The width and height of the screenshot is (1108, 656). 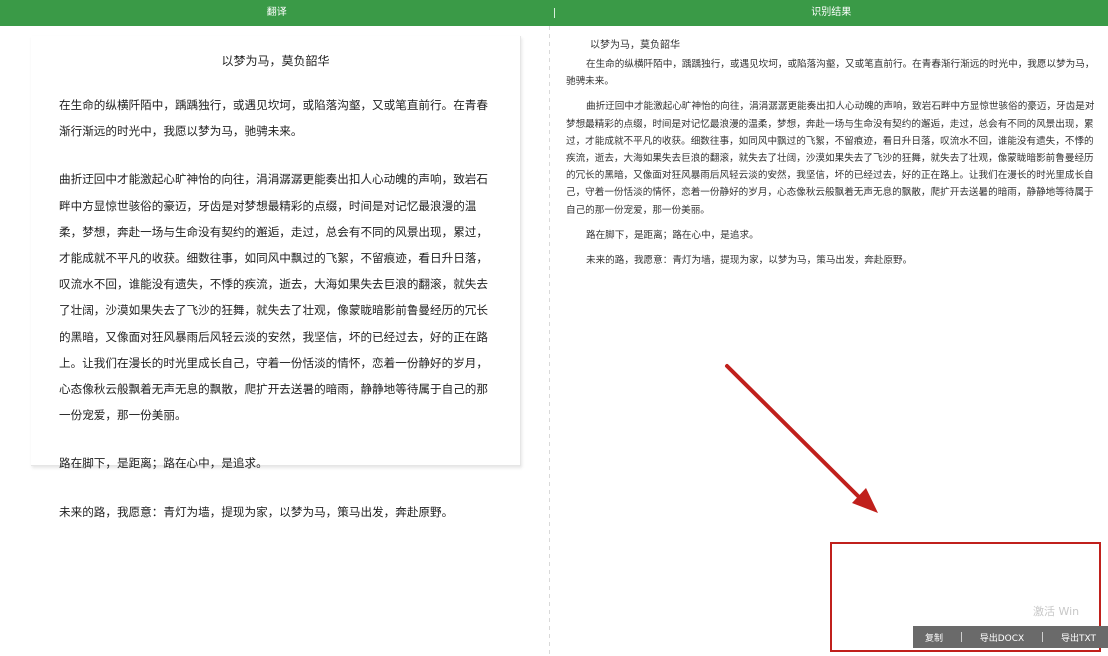 I want to click on result-title: 以梦为马，莫负韶华, so click(x=635, y=45).